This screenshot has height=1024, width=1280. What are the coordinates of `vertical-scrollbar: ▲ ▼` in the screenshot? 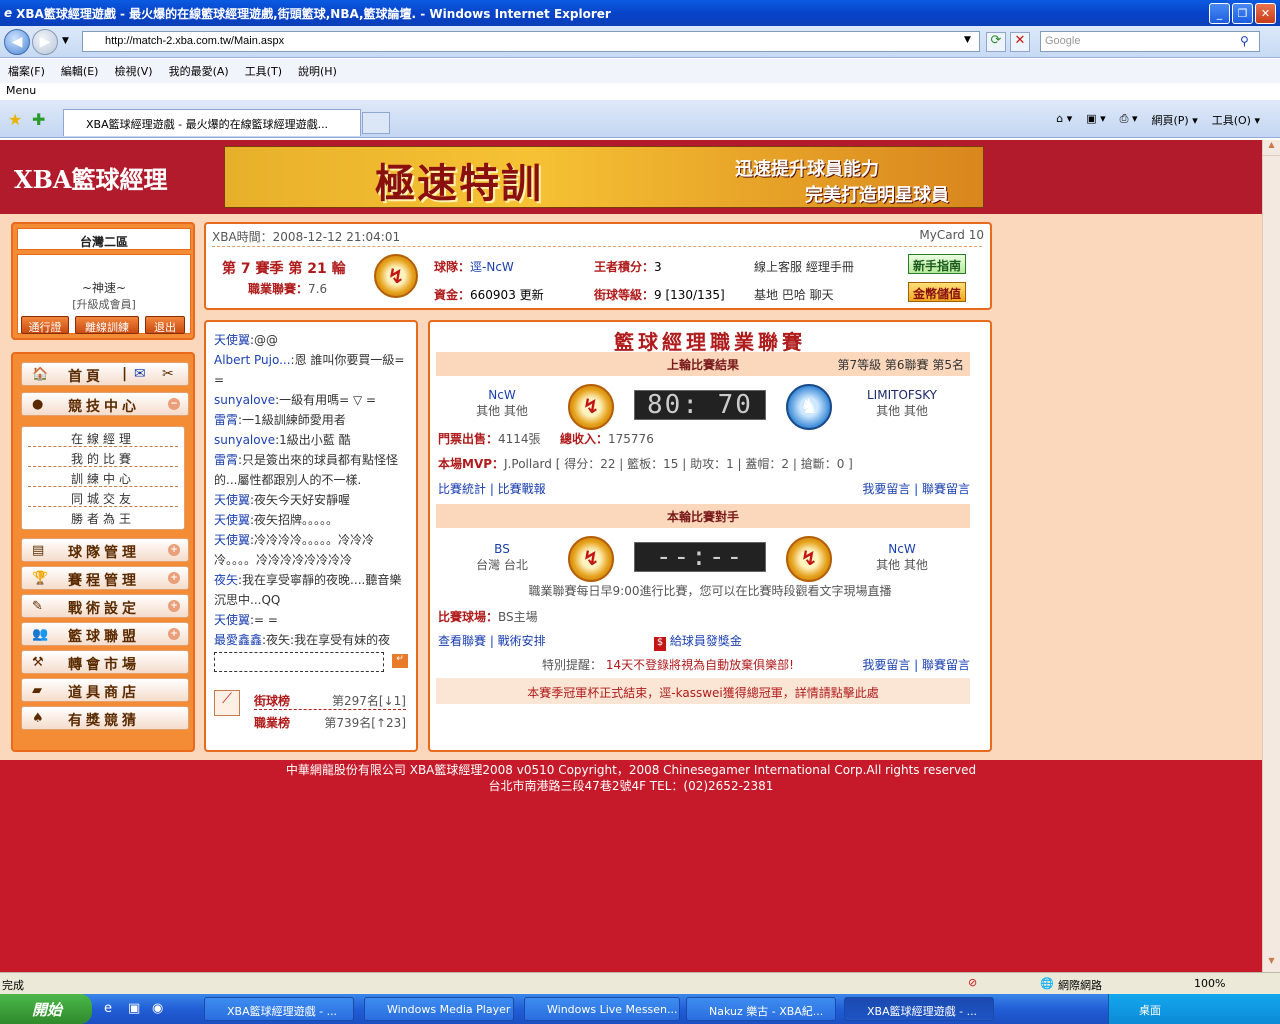 It's located at (1271, 556).